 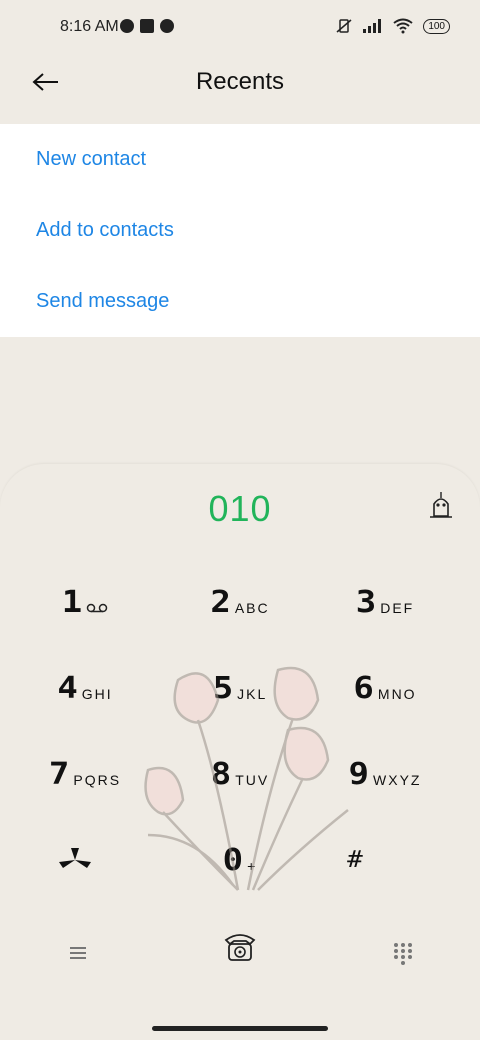 What do you see at coordinates (72, 602) in the screenshot?
I see `key-digit: 1` at bounding box center [72, 602].